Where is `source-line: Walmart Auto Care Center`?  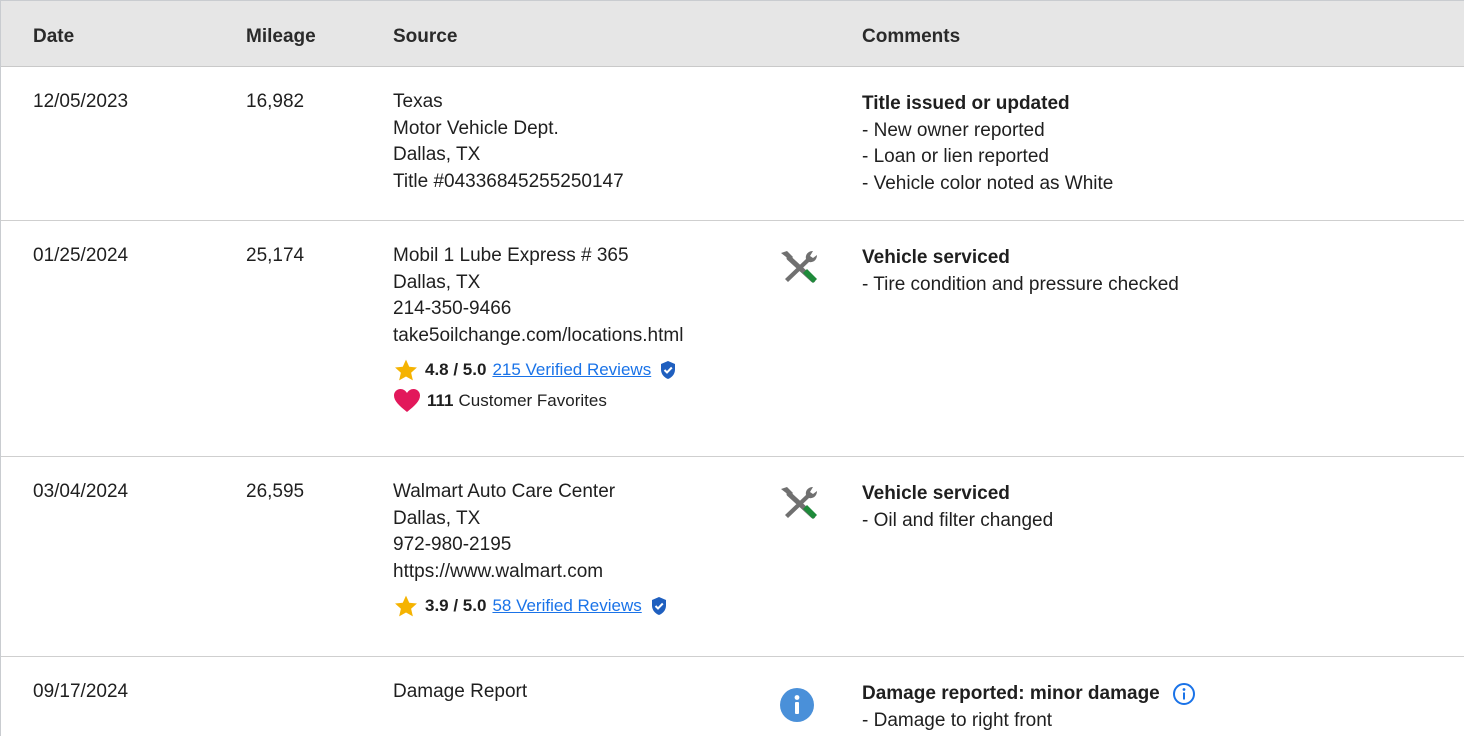
source-line: Walmart Auto Care Center is located at coordinates (504, 491).